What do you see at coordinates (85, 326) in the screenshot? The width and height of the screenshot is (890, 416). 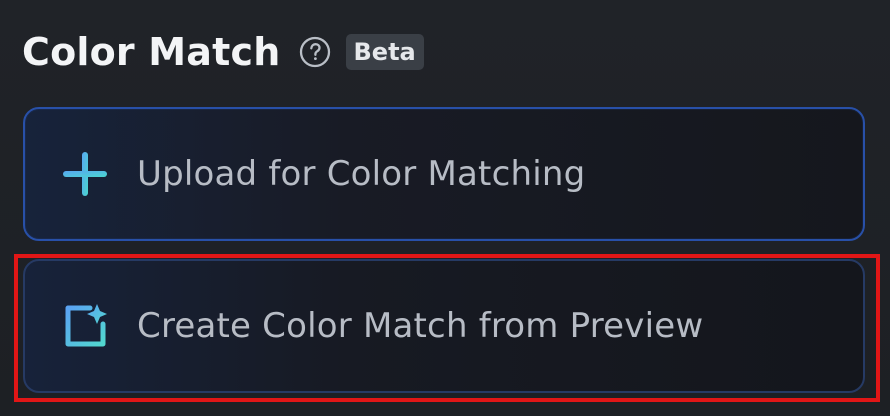 I see `sparkle-frame-icon` at bounding box center [85, 326].